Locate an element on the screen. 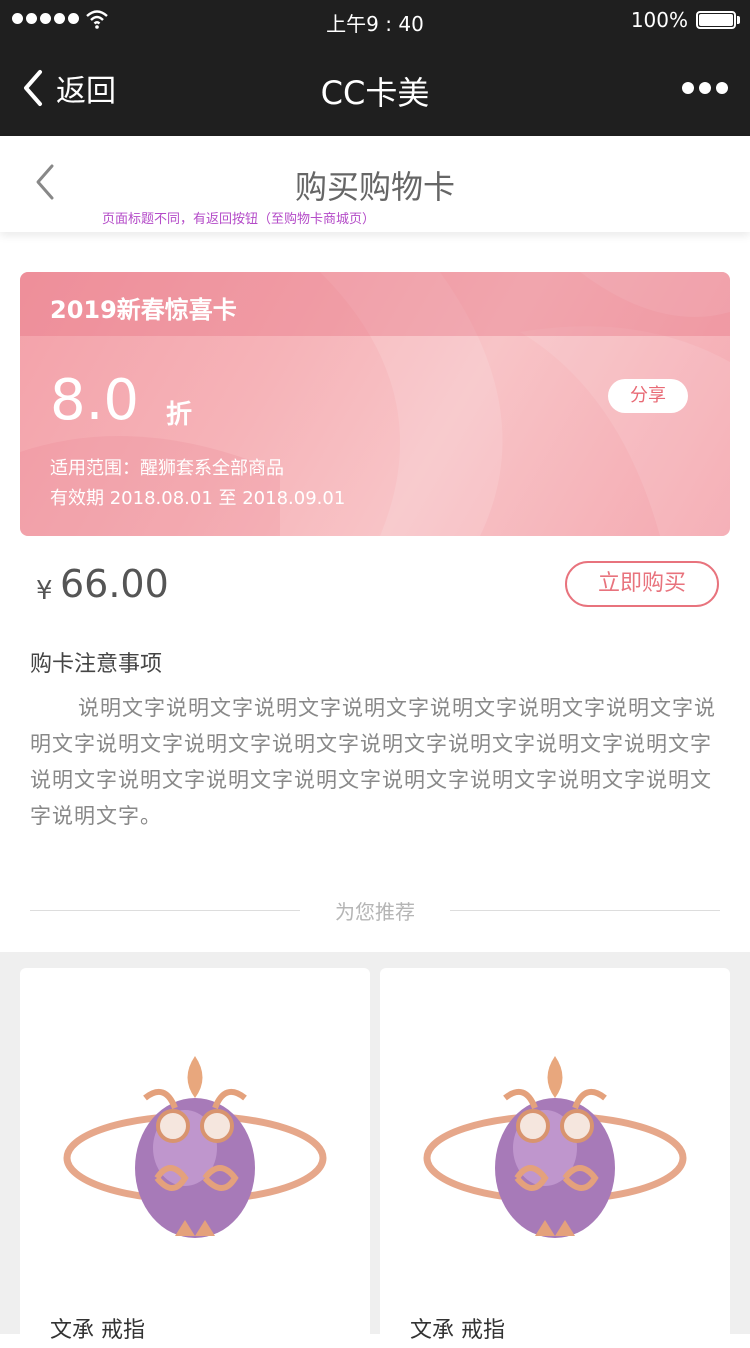 This screenshot has width=750, height=1348. page-header: 购买购物卡 页面标题不同，有返回按钮（至购物卡商城页） is located at coordinates (375, 184).